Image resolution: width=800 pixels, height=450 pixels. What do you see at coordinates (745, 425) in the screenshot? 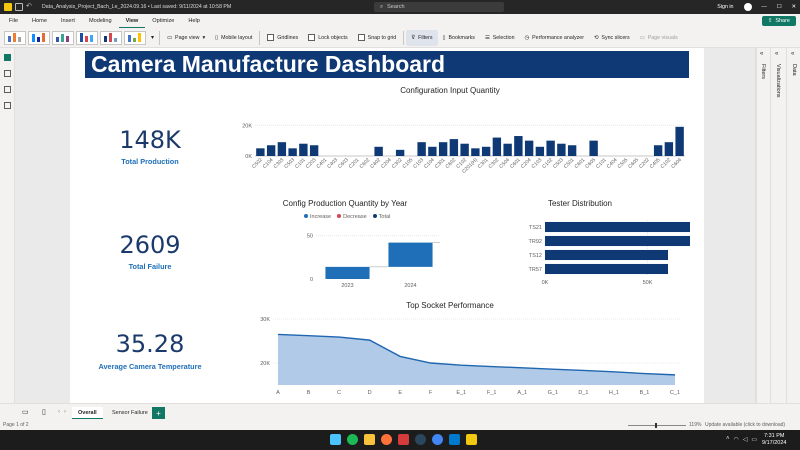
I see `update-notice: Update available (click to download)` at bounding box center [745, 425].